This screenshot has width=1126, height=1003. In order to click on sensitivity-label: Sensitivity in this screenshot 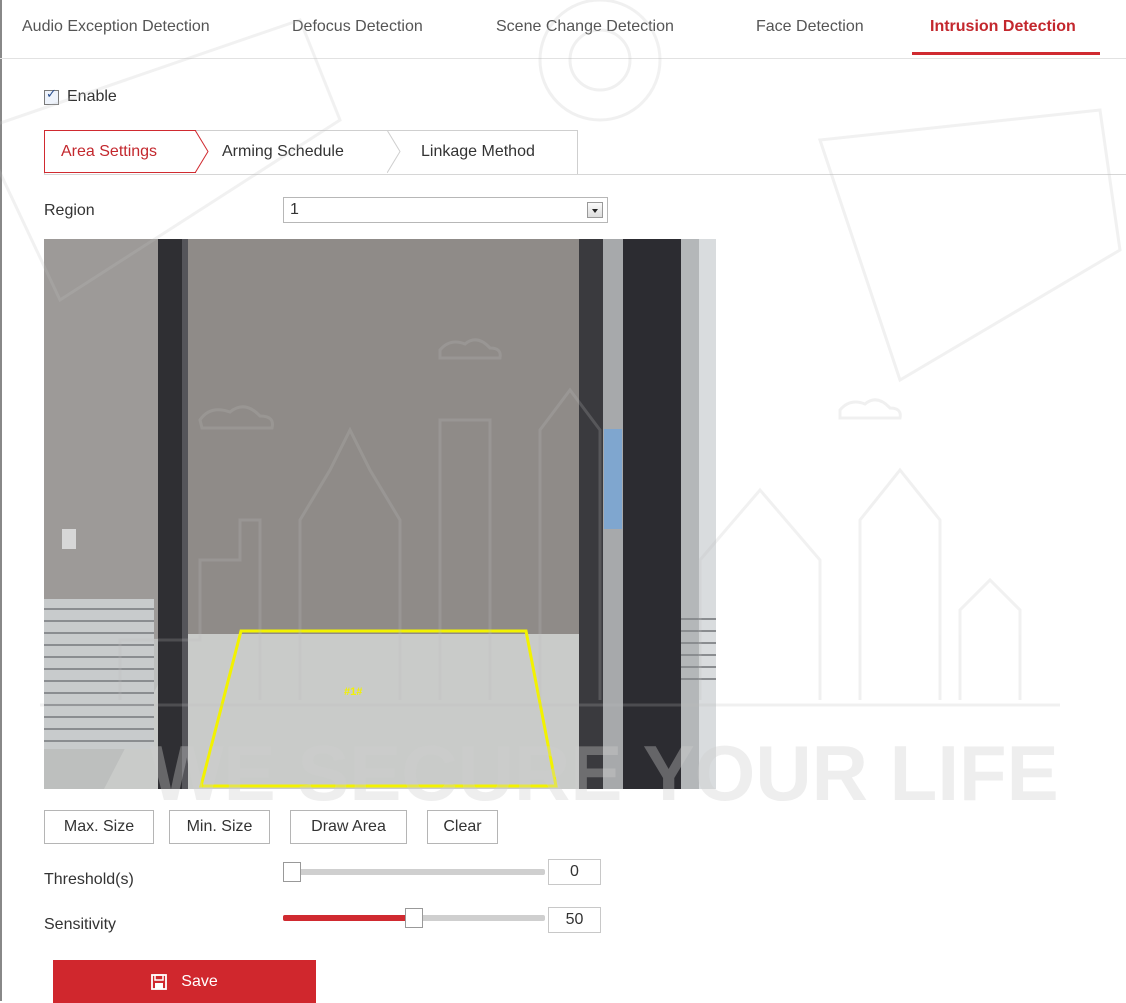, I will do `click(80, 924)`.